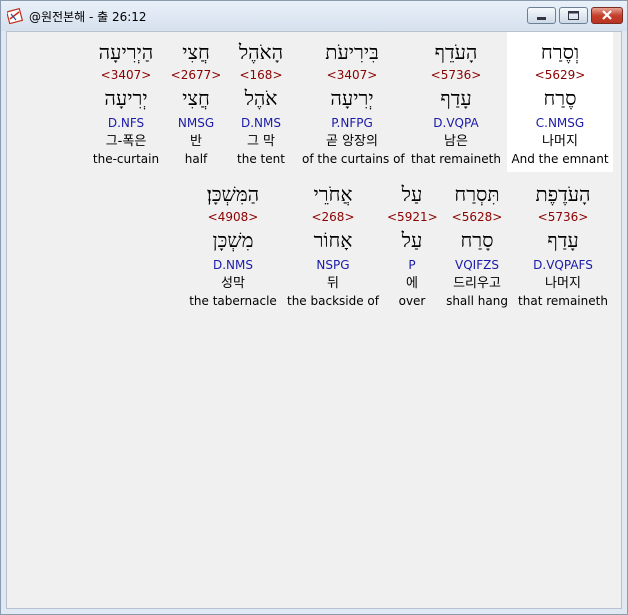  Describe the element at coordinates (560, 98) in the screenshot. I see `hebrew-lemma: סֶרַח` at that location.